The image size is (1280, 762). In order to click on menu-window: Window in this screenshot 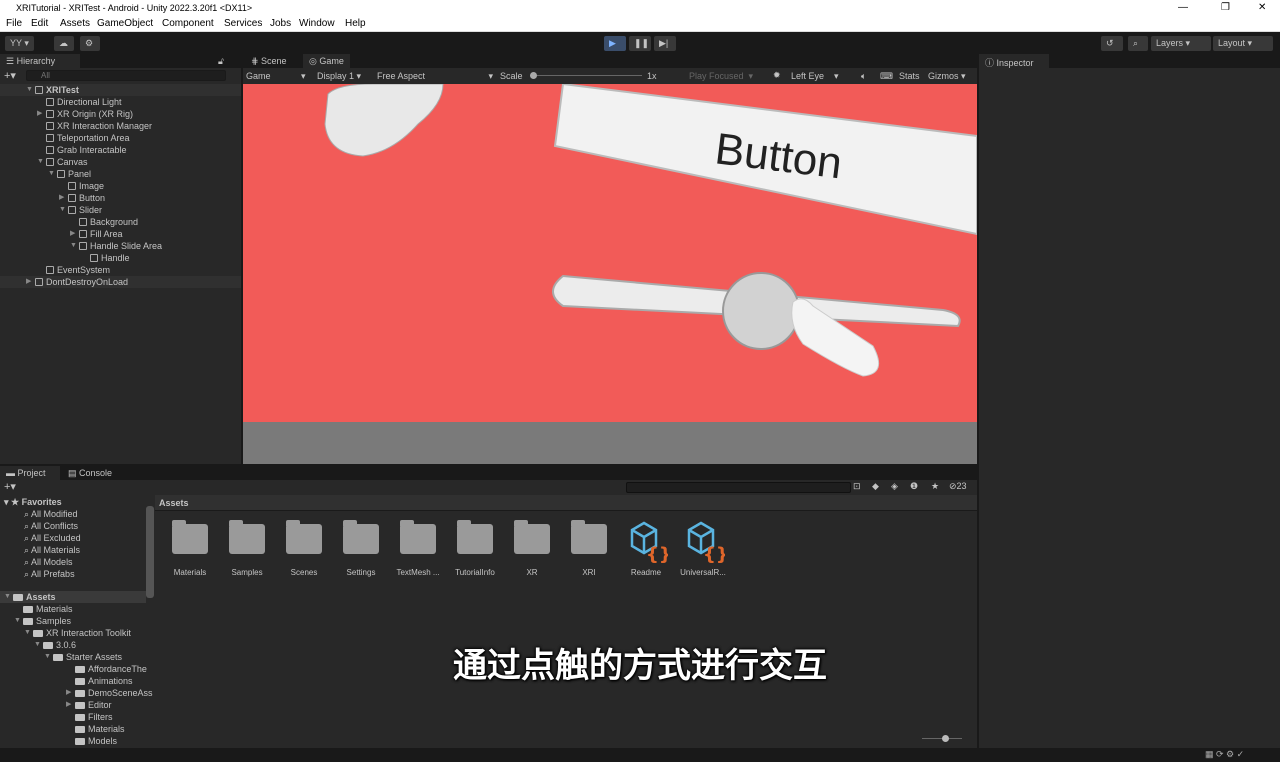, I will do `click(317, 23)`.